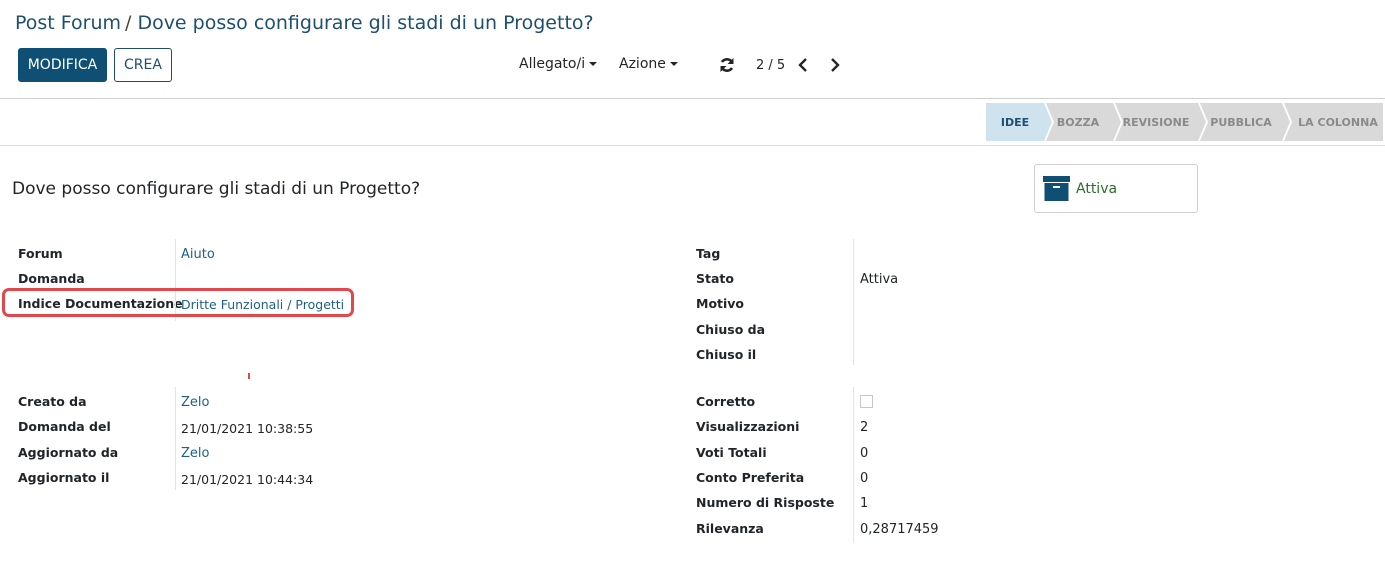 Image resolution: width=1385 pixels, height=562 pixels. Describe the element at coordinates (864, 453) in the screenshot. I see `voti-totali-value: 0` at that location.